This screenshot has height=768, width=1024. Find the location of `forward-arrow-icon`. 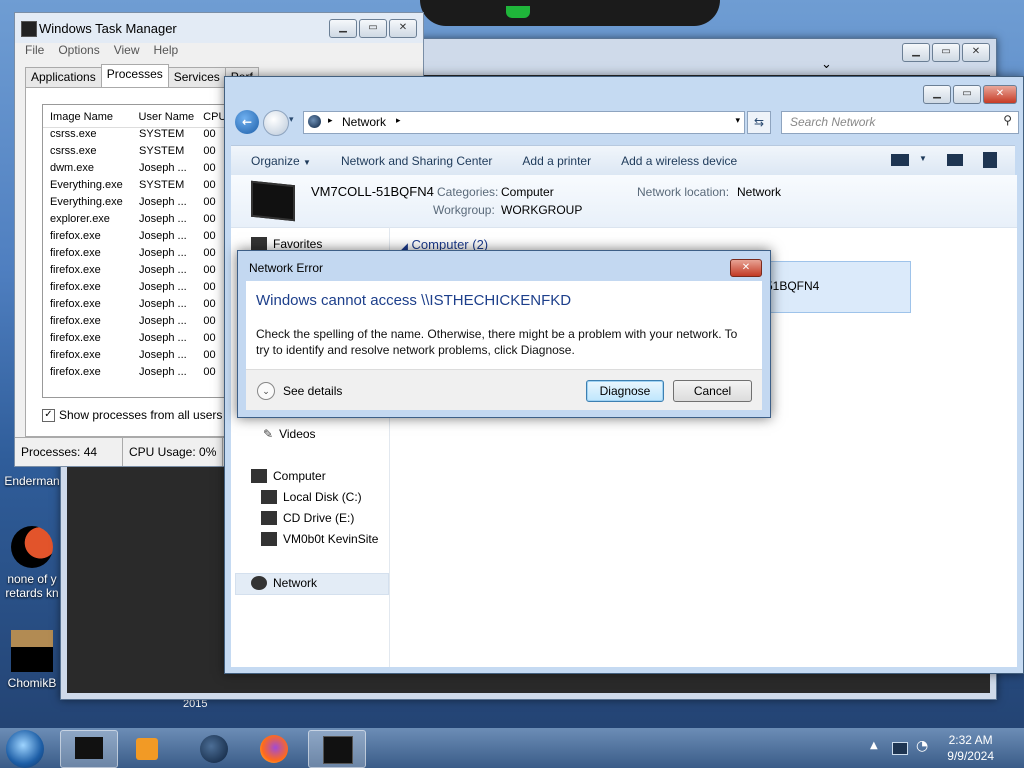

forward-arrow-icon is located at coordinates (276, 123).